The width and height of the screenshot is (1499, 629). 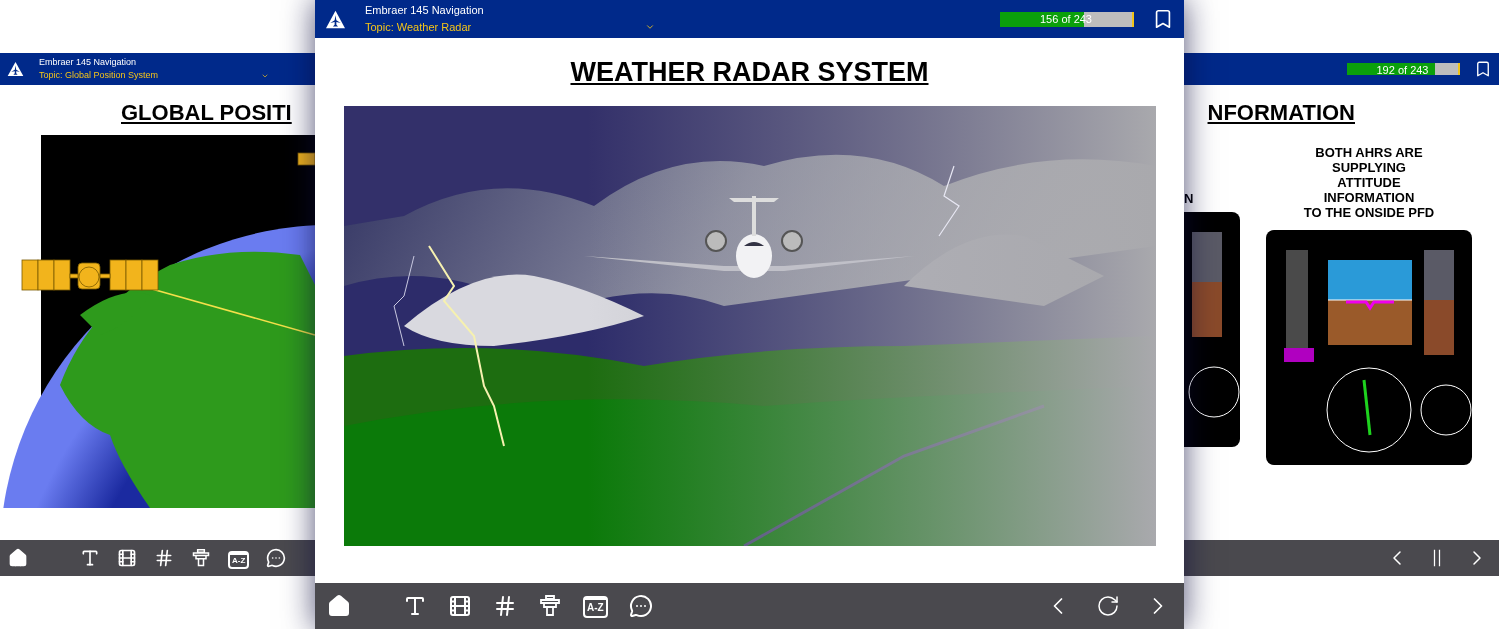 I want to click on slide-title: GLOBAL POSITI, so click(x=207, y=113).